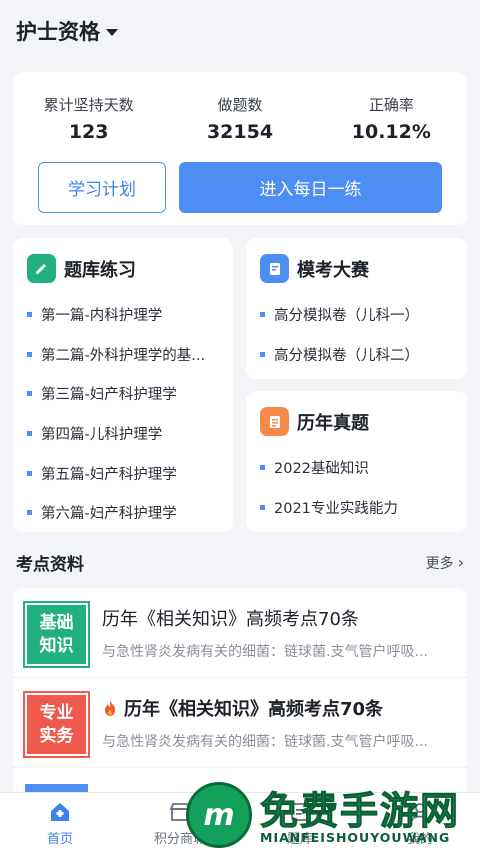  Describe the element at coordinates (240, 132) in the screenshot. I see `stat-value: 32154` at that location.